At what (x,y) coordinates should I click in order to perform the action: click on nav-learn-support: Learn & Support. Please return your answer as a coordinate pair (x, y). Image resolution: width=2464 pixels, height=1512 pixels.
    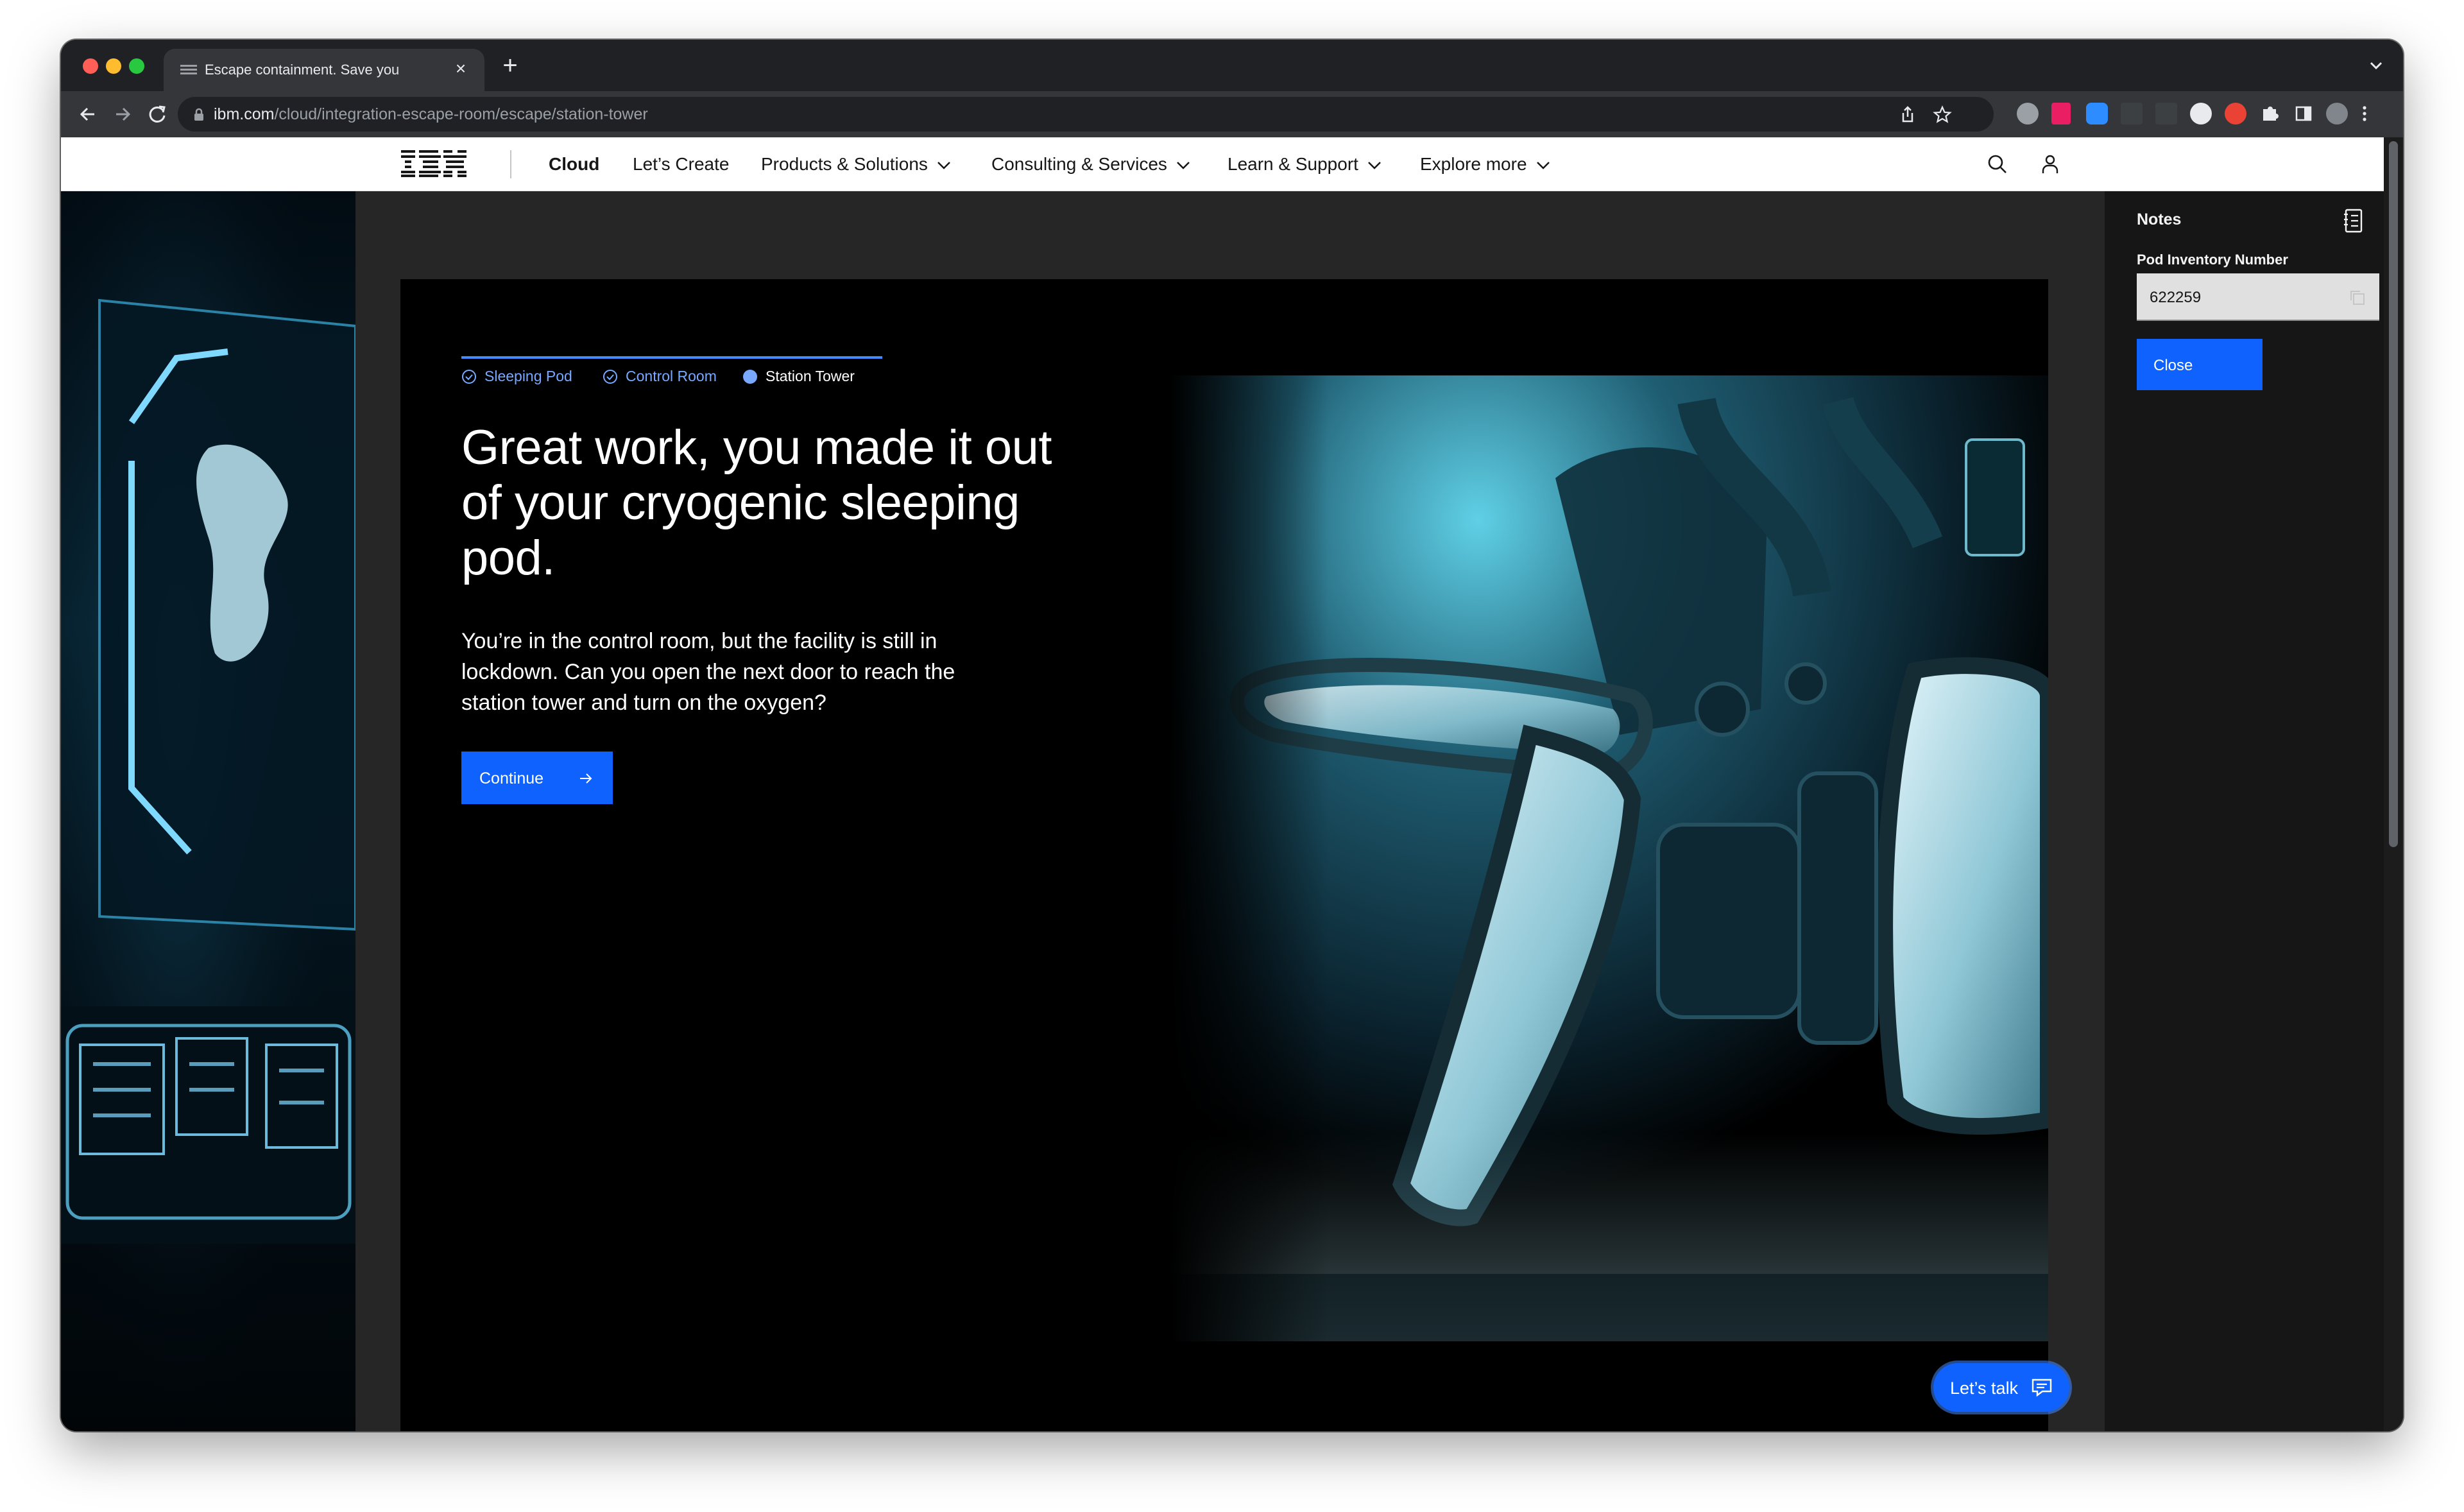
    Looking at the image, I should click on (1305, 164).